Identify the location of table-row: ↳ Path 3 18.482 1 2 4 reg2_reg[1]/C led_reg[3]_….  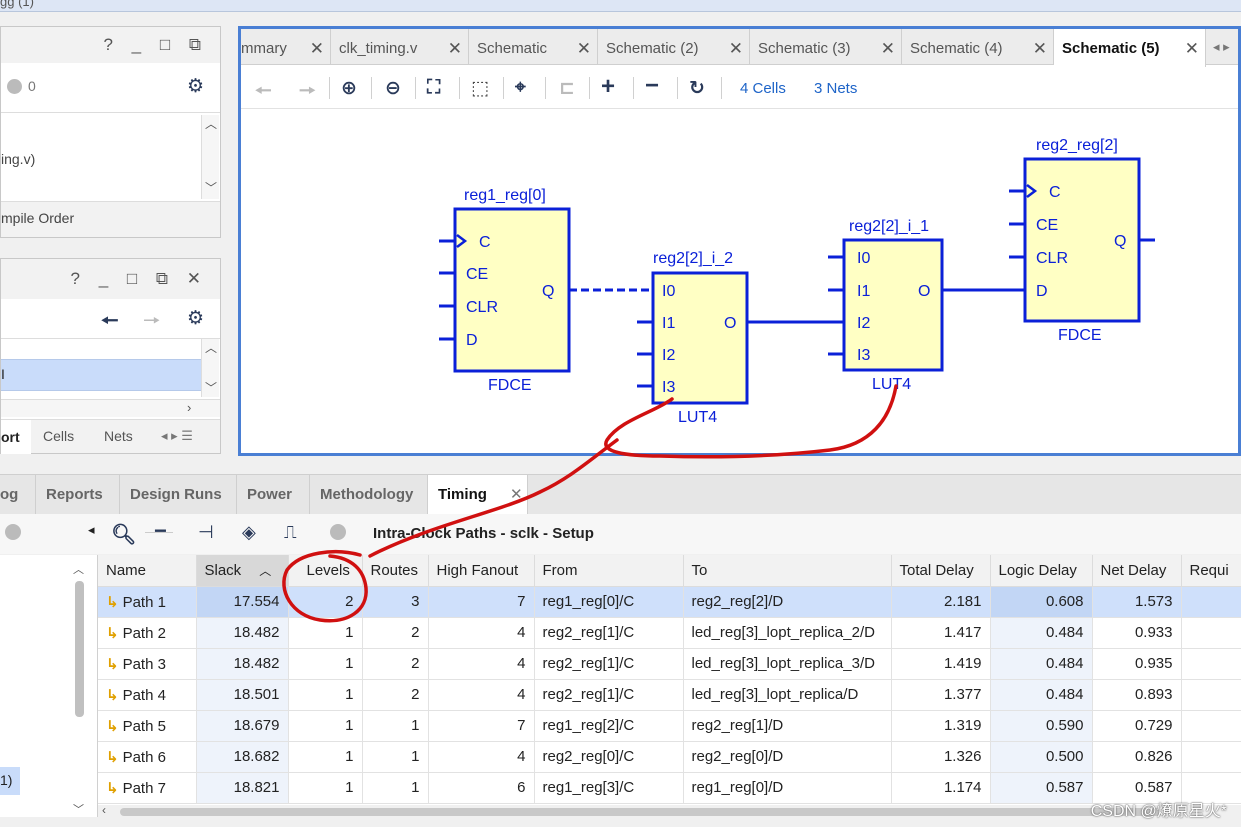
(669, 664).